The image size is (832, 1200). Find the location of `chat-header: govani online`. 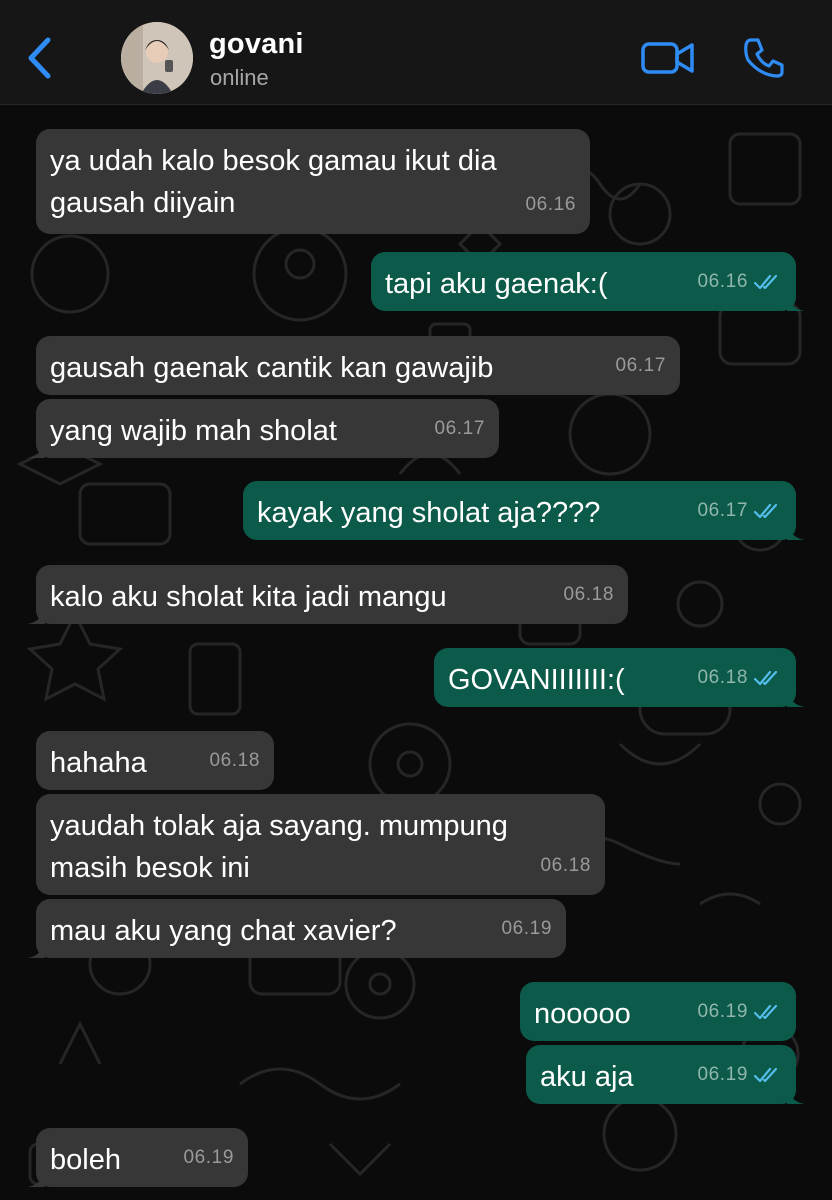

chat-header: govani online is located at coordinates (416, 52).